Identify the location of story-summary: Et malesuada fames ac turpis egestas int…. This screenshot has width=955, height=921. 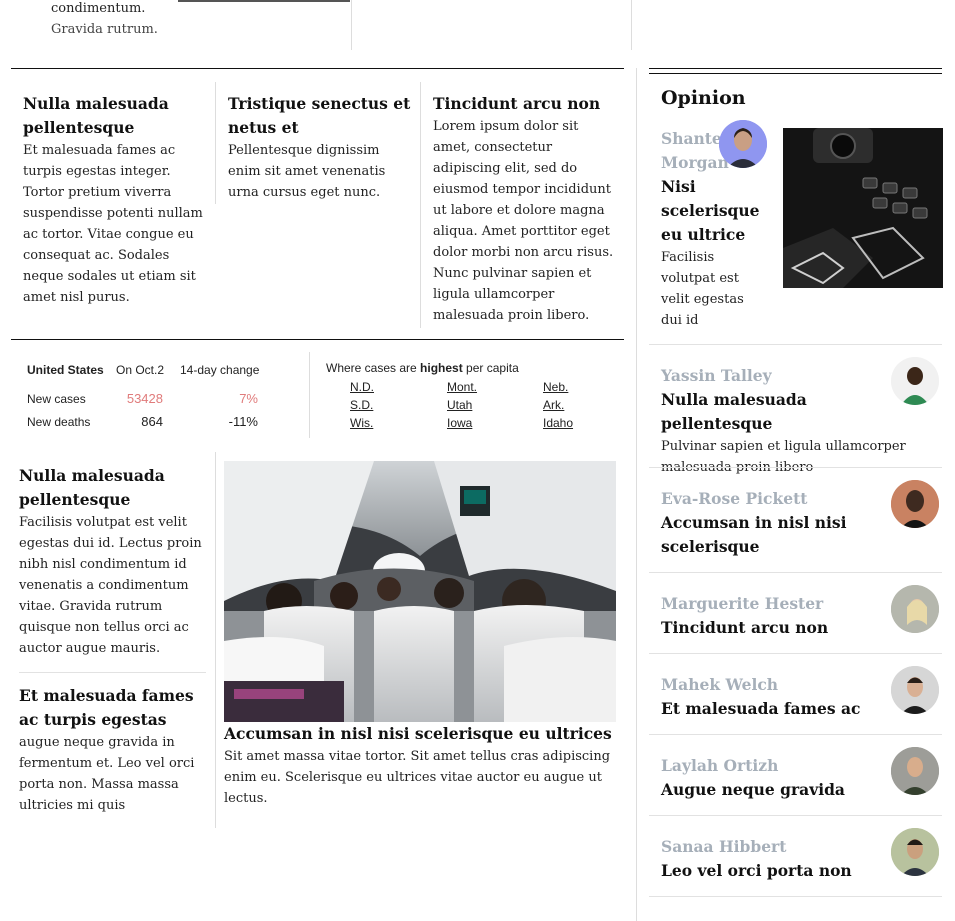
(113, 224).